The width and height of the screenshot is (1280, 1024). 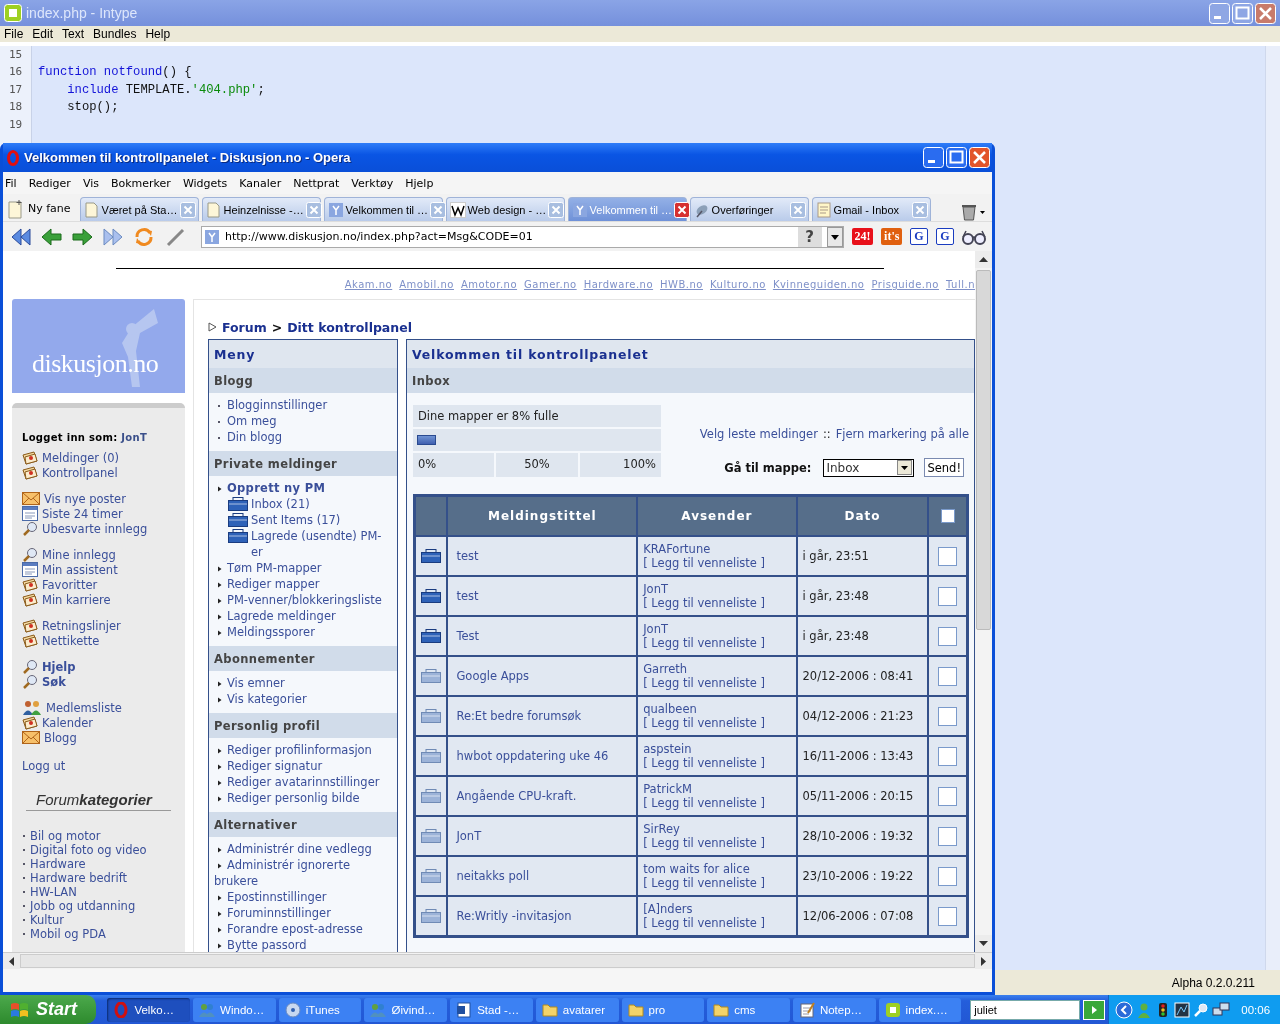 What do you see at coordinates (103, 766) in the screenshot?
I see `logout-link: Logg ut` at bounding box center [103, 766].